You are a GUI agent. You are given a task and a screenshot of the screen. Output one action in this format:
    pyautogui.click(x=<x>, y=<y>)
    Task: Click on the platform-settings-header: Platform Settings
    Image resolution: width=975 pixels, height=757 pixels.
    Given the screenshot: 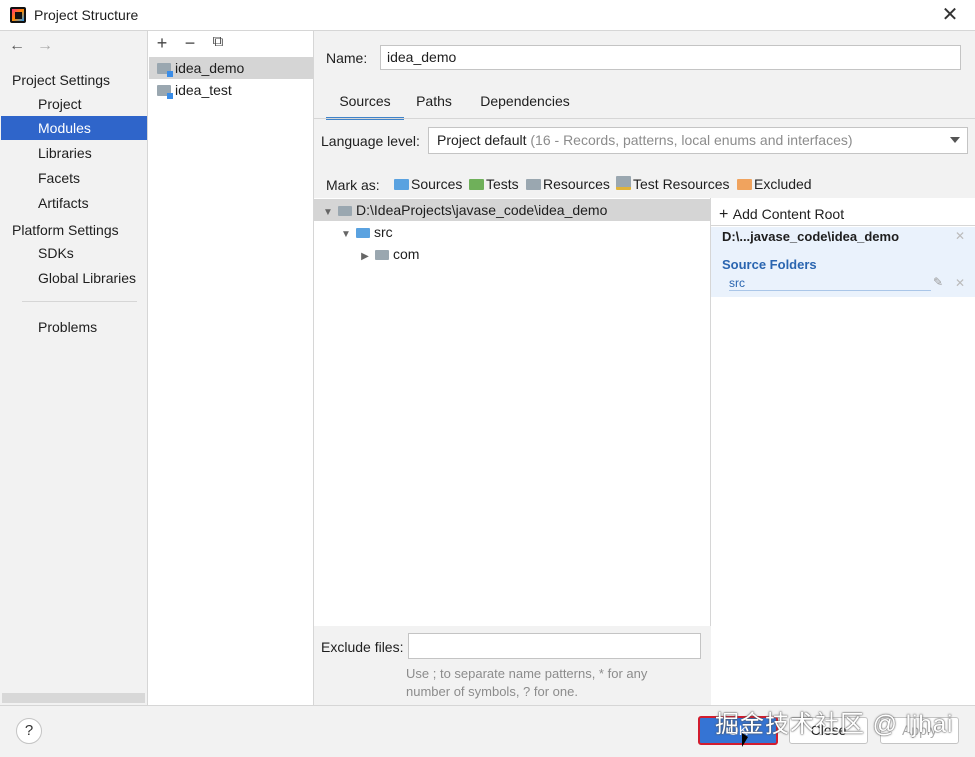 What is the action you would take?
    pyautogui.click(x=65, y=230)
    